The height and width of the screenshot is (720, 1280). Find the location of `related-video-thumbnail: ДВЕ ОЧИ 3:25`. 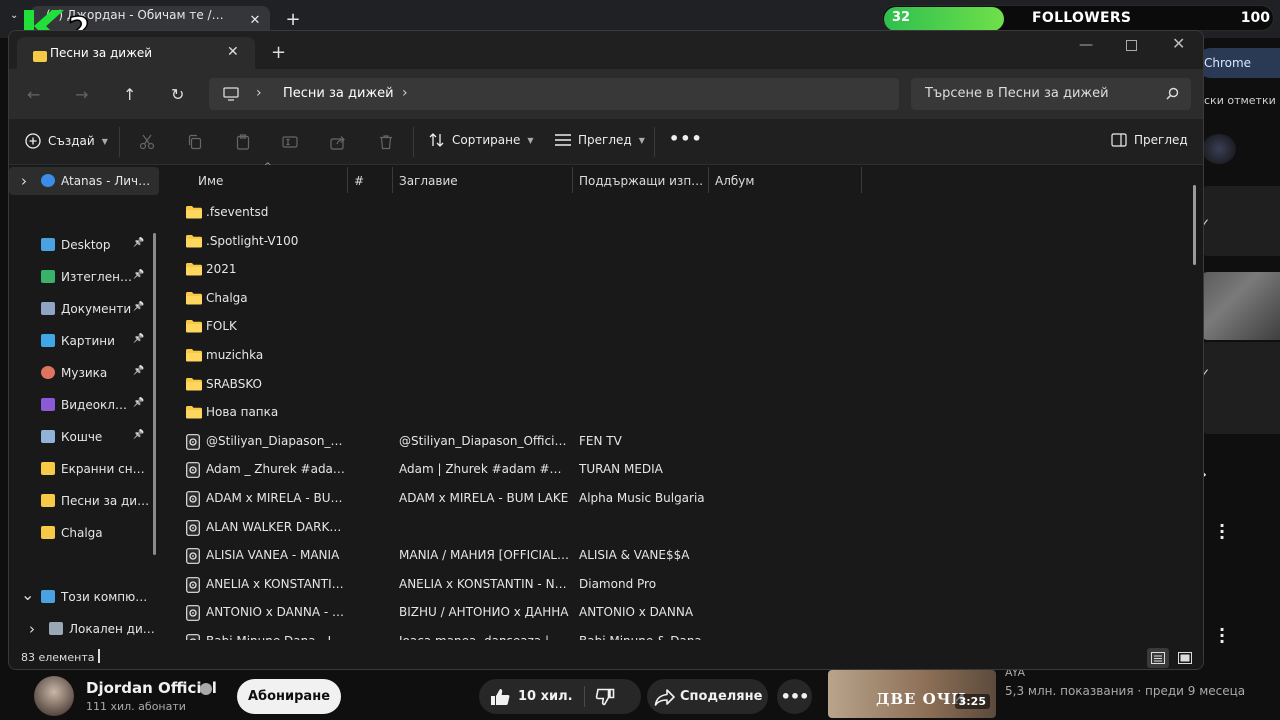

related-video-thumbnail: ДВЕ ОЧИ 3:25 is located at coordinates (912, 694).